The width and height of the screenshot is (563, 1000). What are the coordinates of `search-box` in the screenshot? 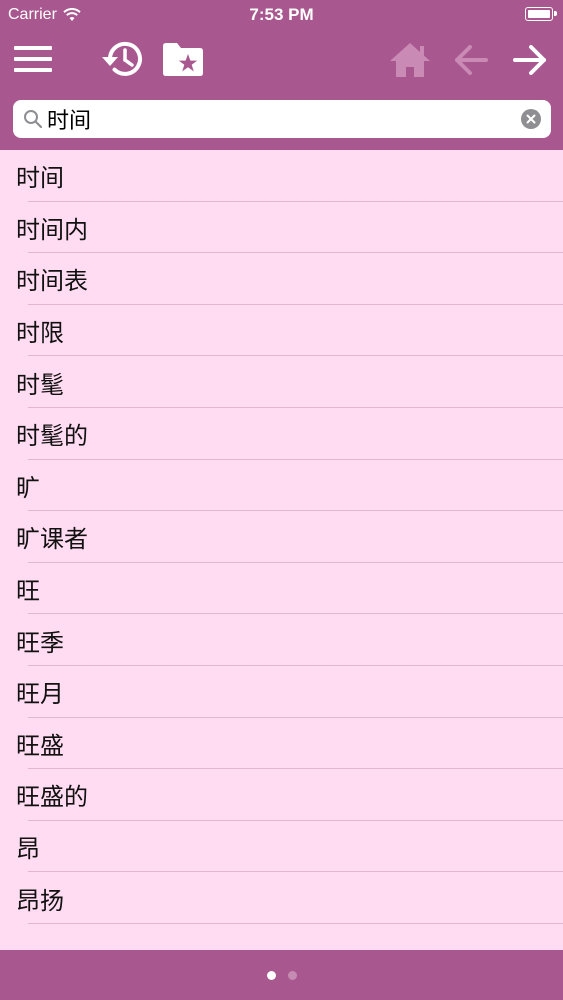 It's located at (282, 119).